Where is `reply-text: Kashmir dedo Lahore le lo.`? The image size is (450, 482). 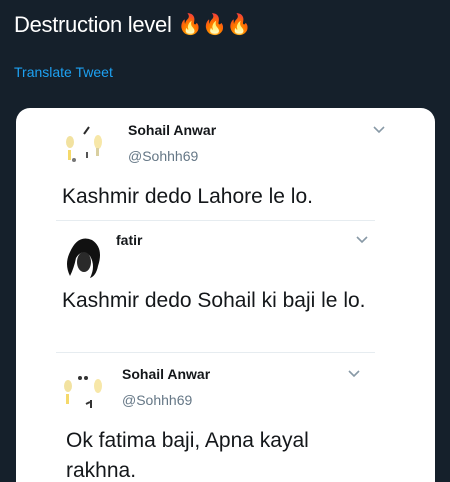
reply-text: Kashmir dedo Lahore le lo. is located at coordinates (187, 196).